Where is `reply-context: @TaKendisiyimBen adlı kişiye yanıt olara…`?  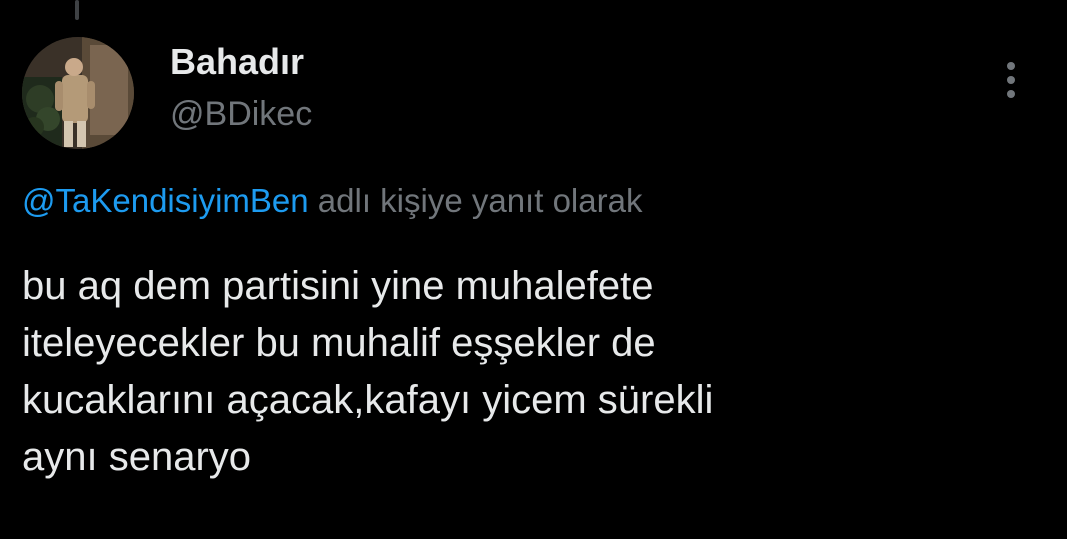
reply-context: @TaKendisiyimBen adlı kişiye yanıt olara… is located at coordinates (332, 201).